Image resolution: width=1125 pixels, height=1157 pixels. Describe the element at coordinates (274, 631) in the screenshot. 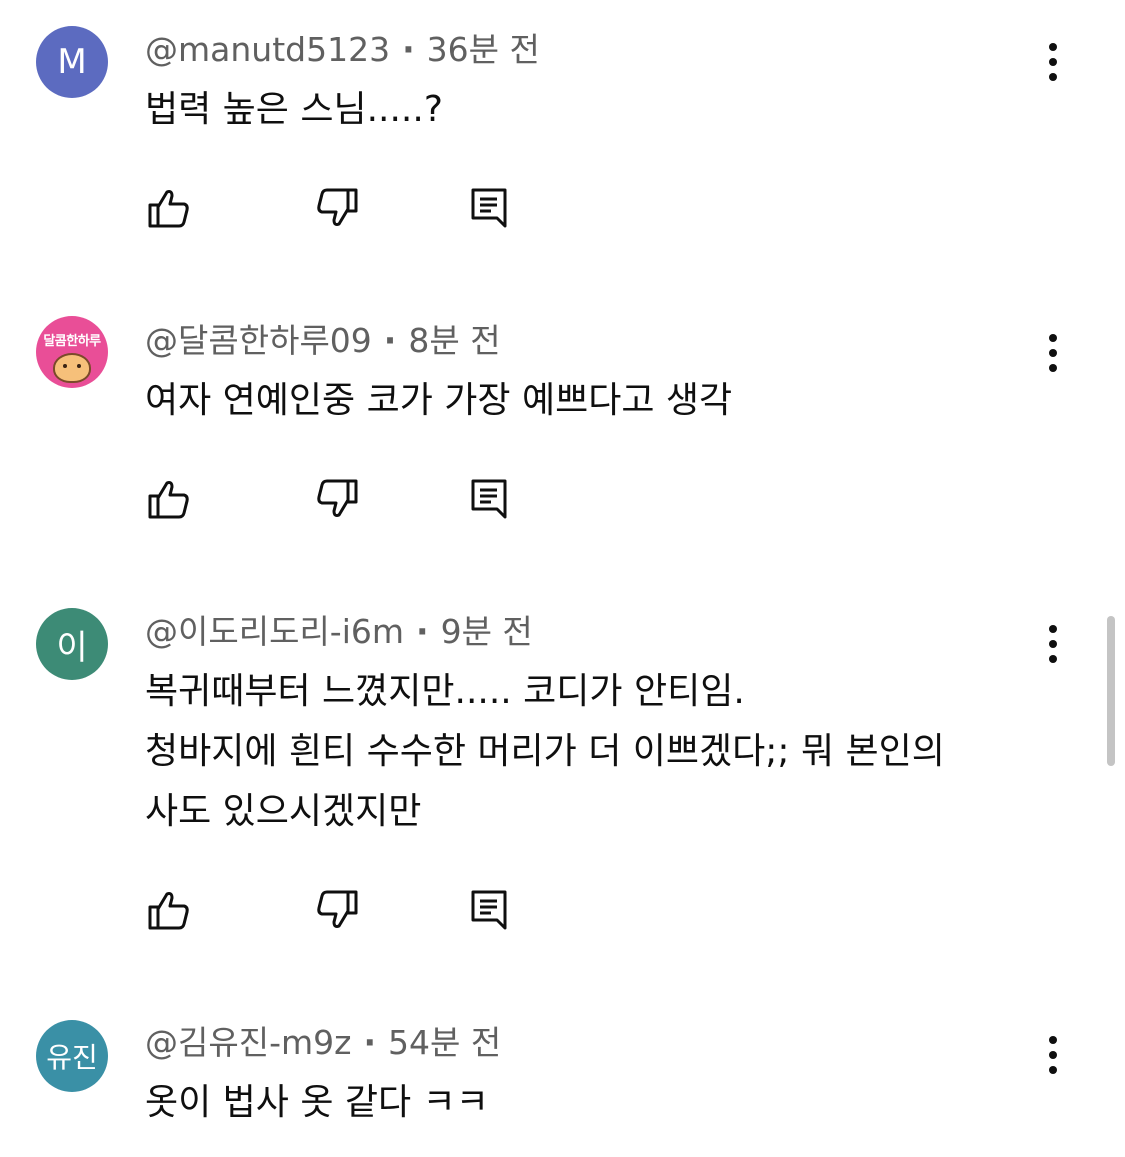

I see `comment-author: @이도리도리-i6m` at that location.